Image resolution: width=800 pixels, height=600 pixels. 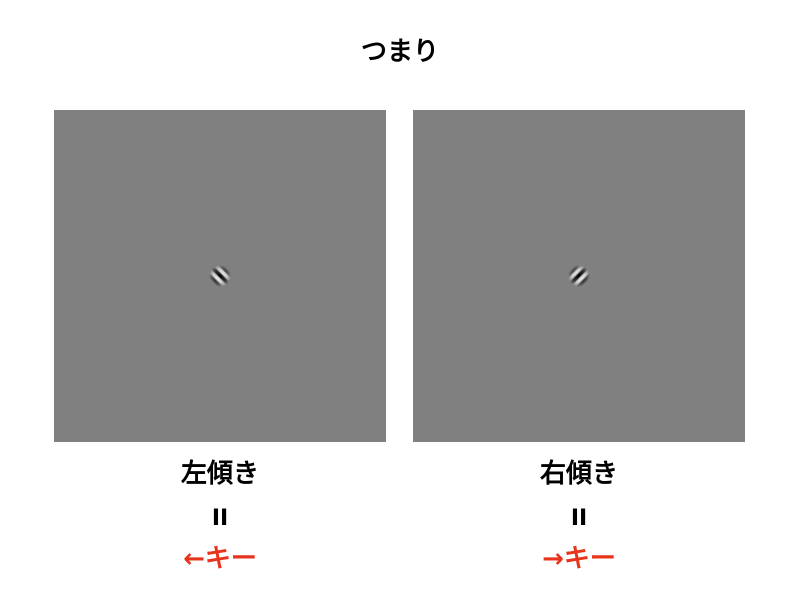 What do you see at coordinates (219, 474) in the screenshot?
I see `left-tilt-label: 左傾き` at bounding box center [219, 474].